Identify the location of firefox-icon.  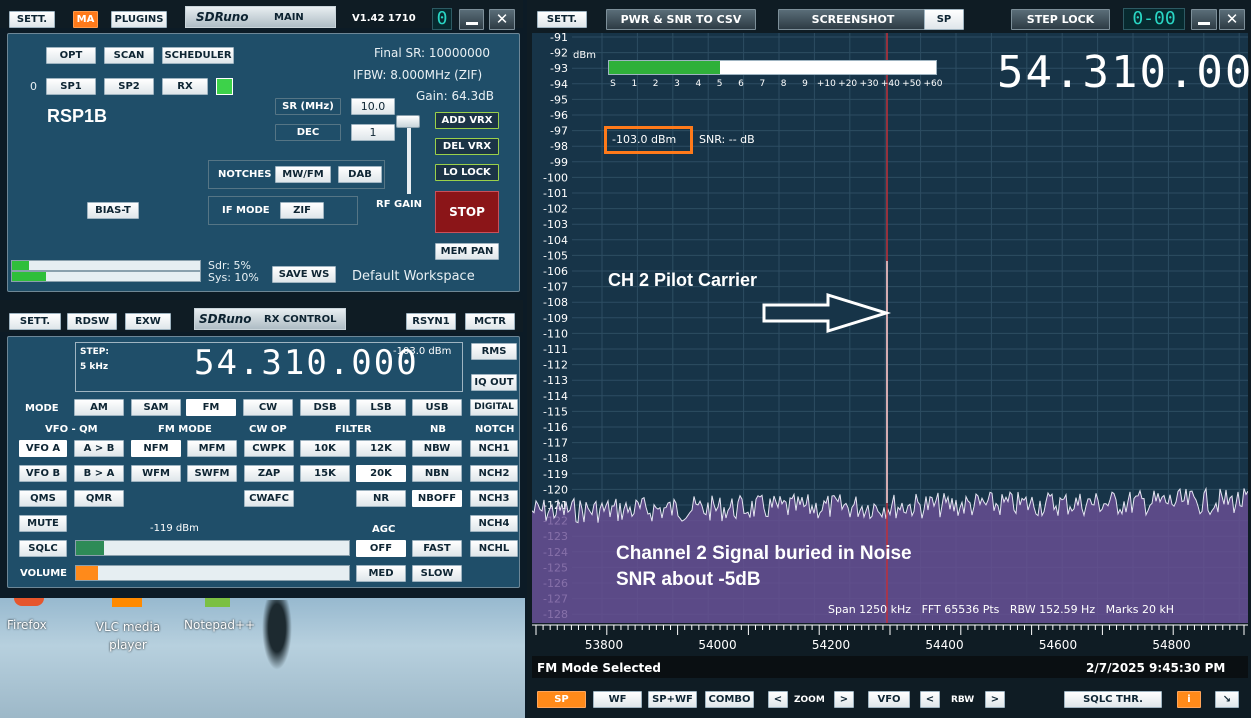
(29, 602).